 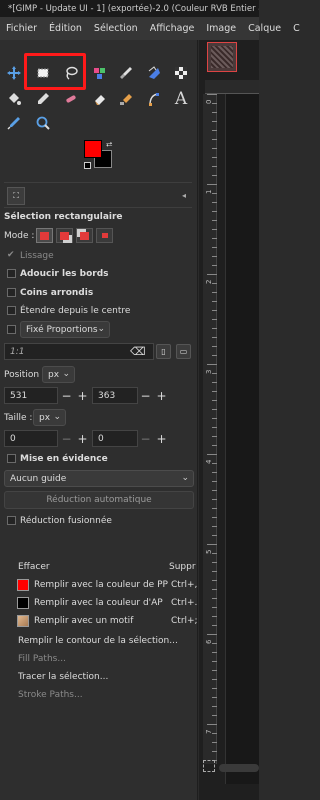 I want to click on shrink-merged-checkbox, so click(x=11, y=520).